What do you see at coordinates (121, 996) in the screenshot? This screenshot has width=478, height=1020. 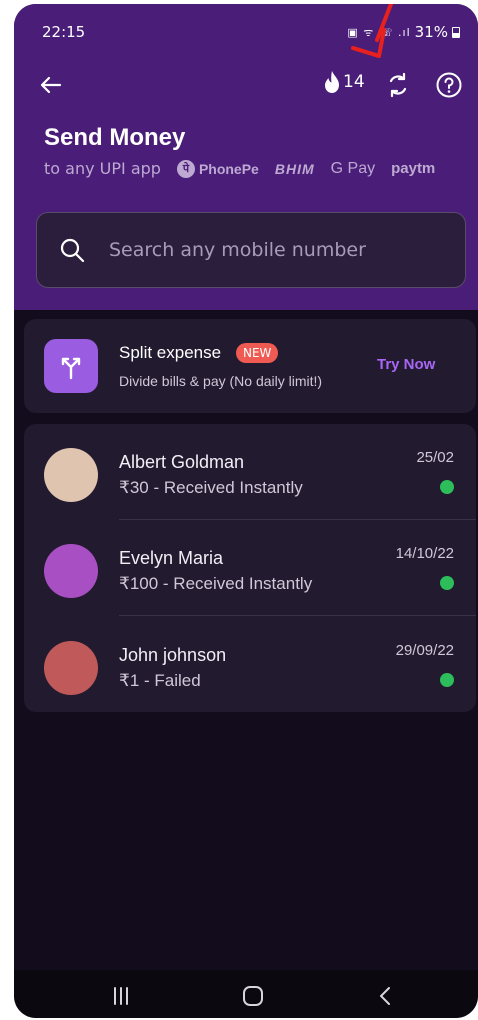 I see `recent-apps-icon` at bounding box center [121, 996].